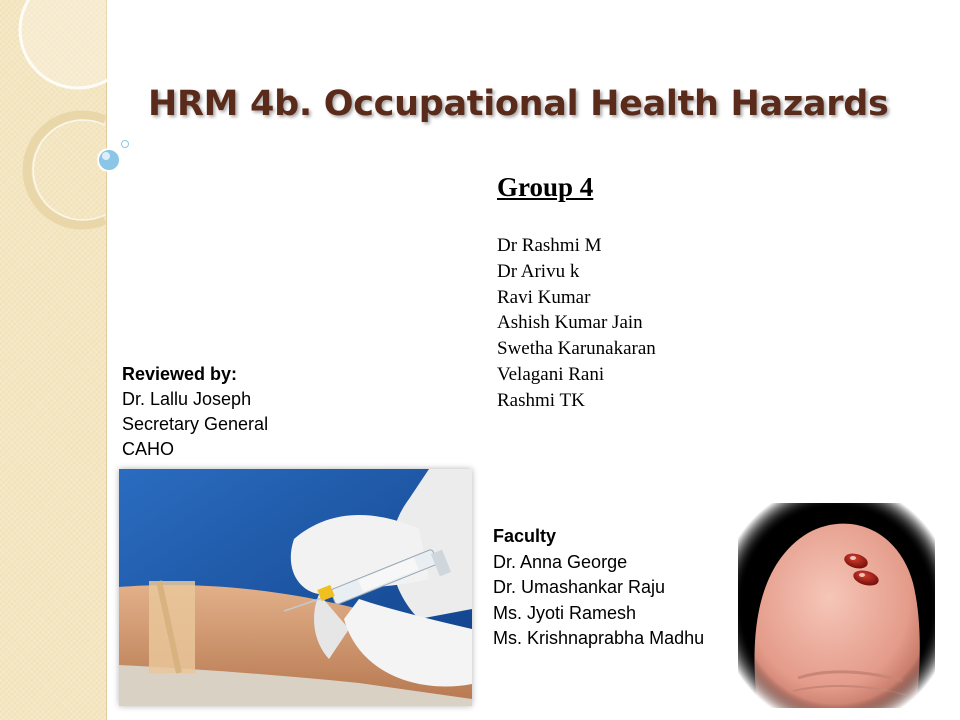 This screenshot has height=720, width=960. I want to click on group-member: Ravi Kumar, so click(544, 297).